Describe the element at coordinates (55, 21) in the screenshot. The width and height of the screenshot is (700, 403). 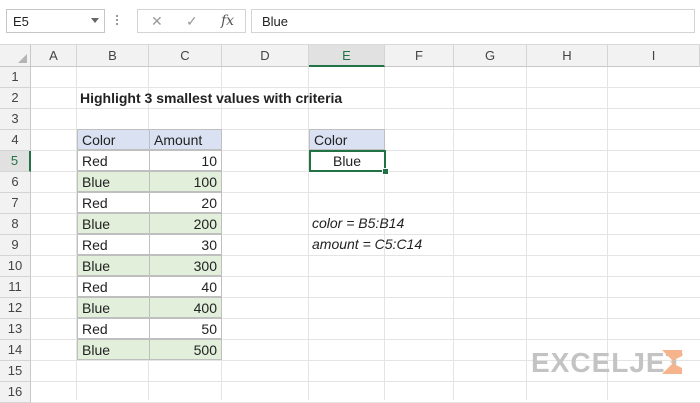
I see `name-box: E5` at that location.